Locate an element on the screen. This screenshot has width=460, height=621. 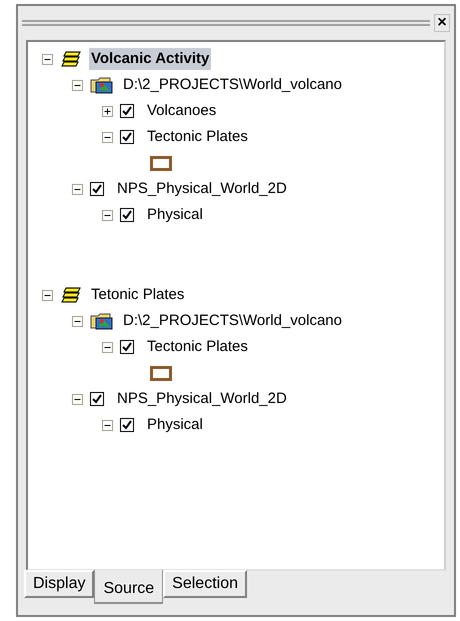
panel-tab: Display is located at coordinates (59, 584).